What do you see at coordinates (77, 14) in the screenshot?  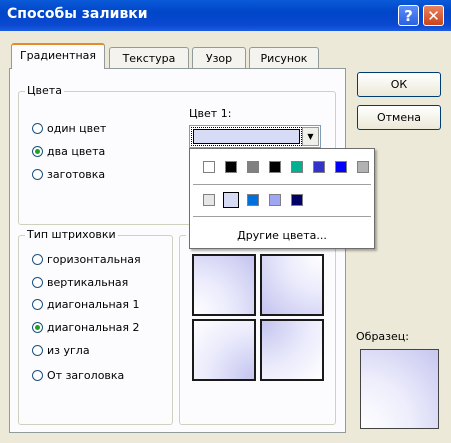 I see `window-title: Способы заливки` at bounding box center [77, 14].